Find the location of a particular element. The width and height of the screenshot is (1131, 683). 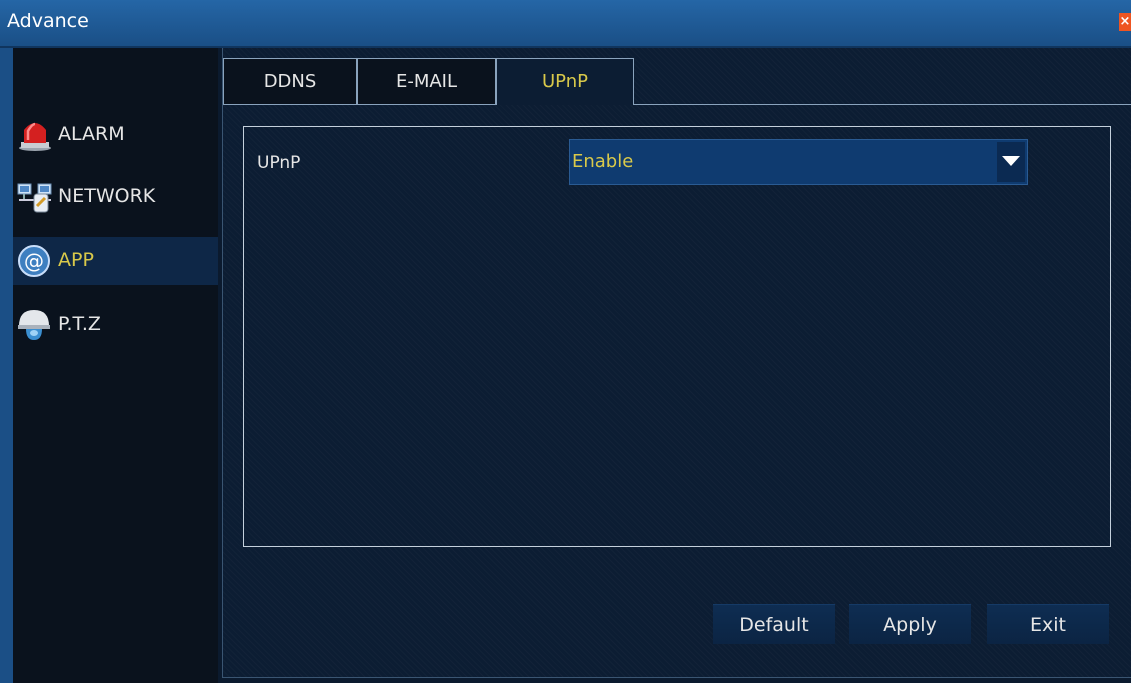

sidebar-item-label: P.T.Z is located at coordinates (79, 324).